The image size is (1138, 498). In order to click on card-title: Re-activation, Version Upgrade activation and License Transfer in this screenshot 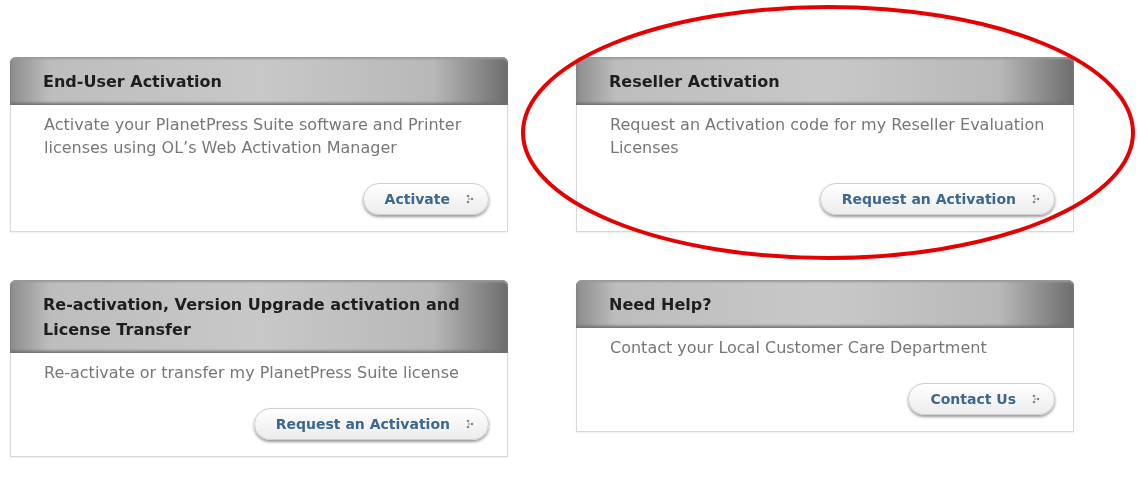, I will do `click(259, 316)`.